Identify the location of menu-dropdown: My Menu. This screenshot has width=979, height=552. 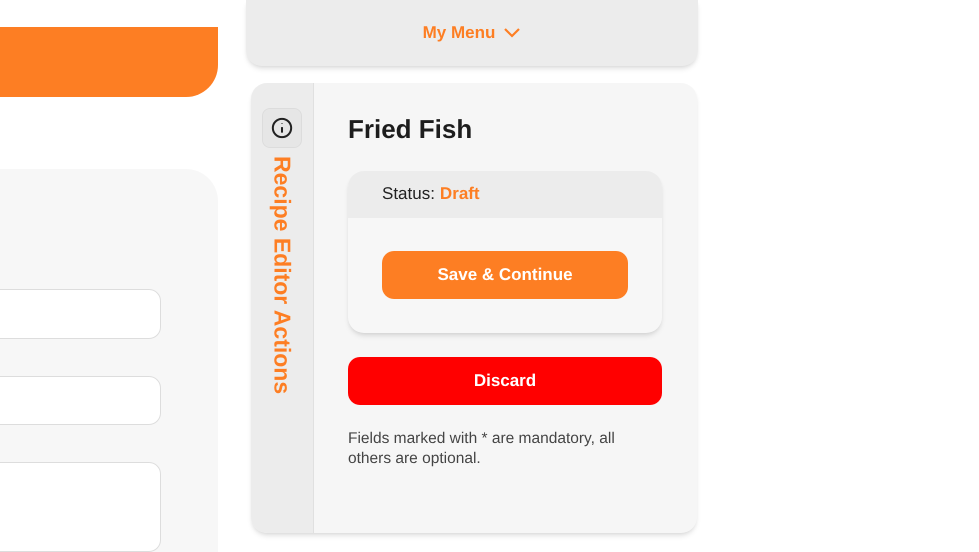
(472, 33).